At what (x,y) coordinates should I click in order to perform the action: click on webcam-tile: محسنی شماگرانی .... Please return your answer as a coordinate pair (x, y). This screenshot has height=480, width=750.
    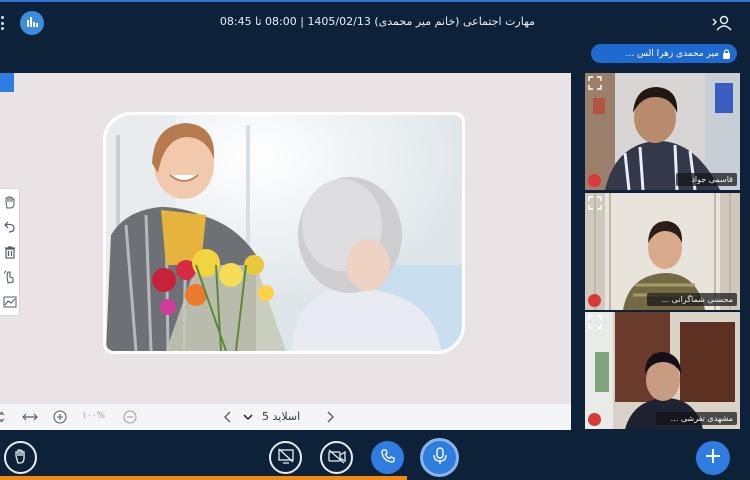
    Looking at the image, I should click on (662, 251).